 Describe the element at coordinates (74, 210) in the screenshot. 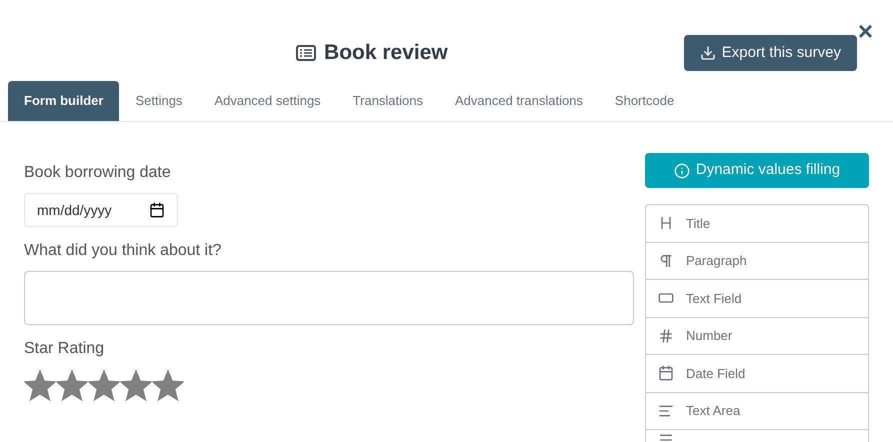

I see `date-placeholder: mm/dd/yyyy` at that location.